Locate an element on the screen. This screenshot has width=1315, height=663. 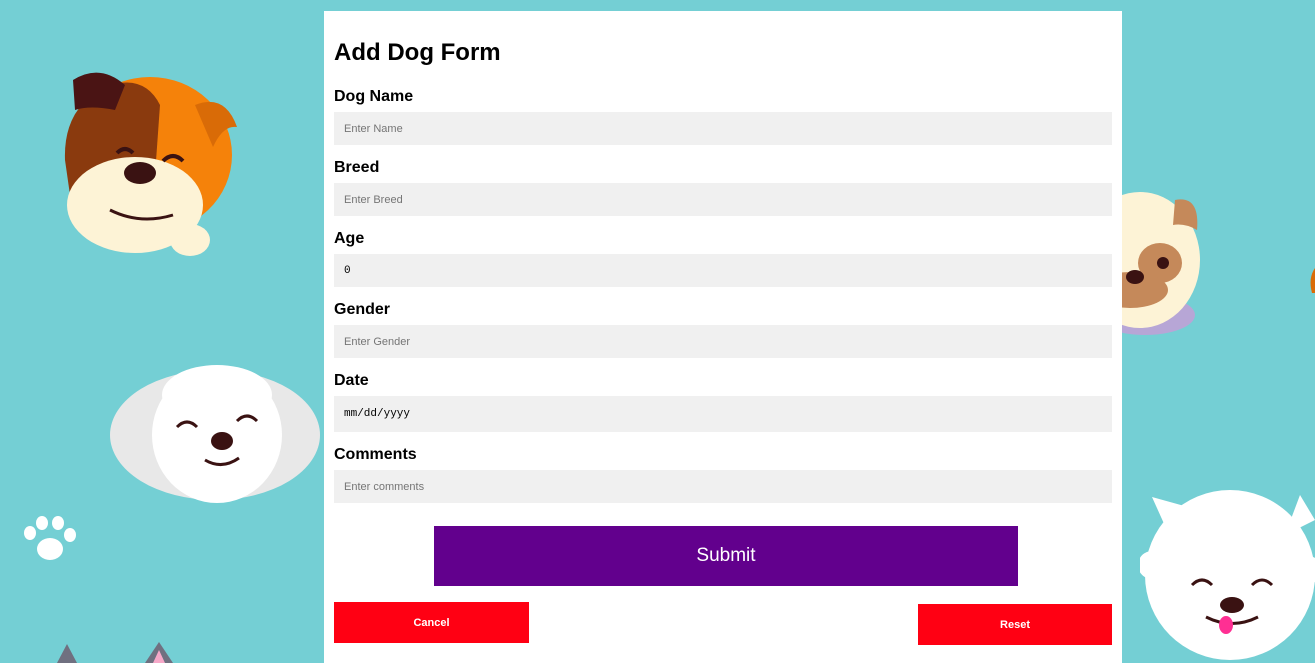
age-label: Age is located at coordinates (349, 238).